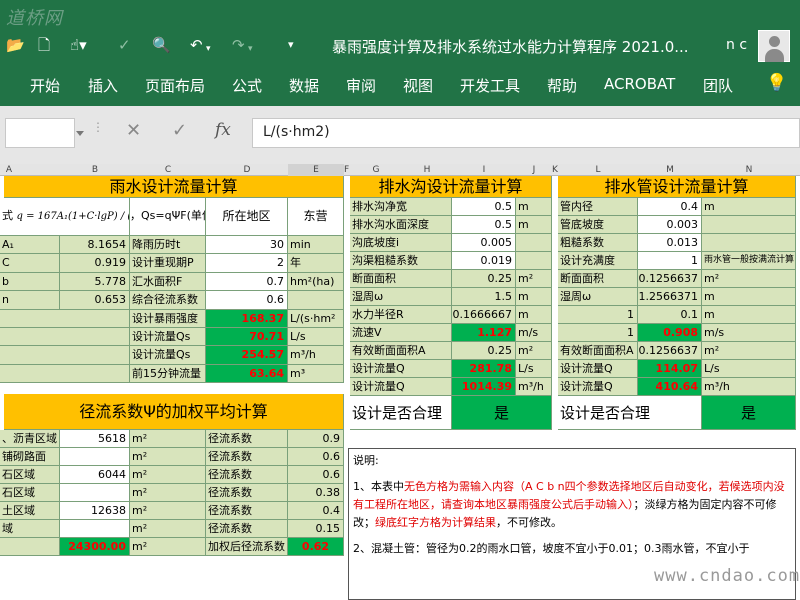 This screenshot has height=600, width=800. What do you see at coordinates (776, 83) in the screenshot?
I see `lightbulb-icon: 💡` at bounding box center [776, 83].